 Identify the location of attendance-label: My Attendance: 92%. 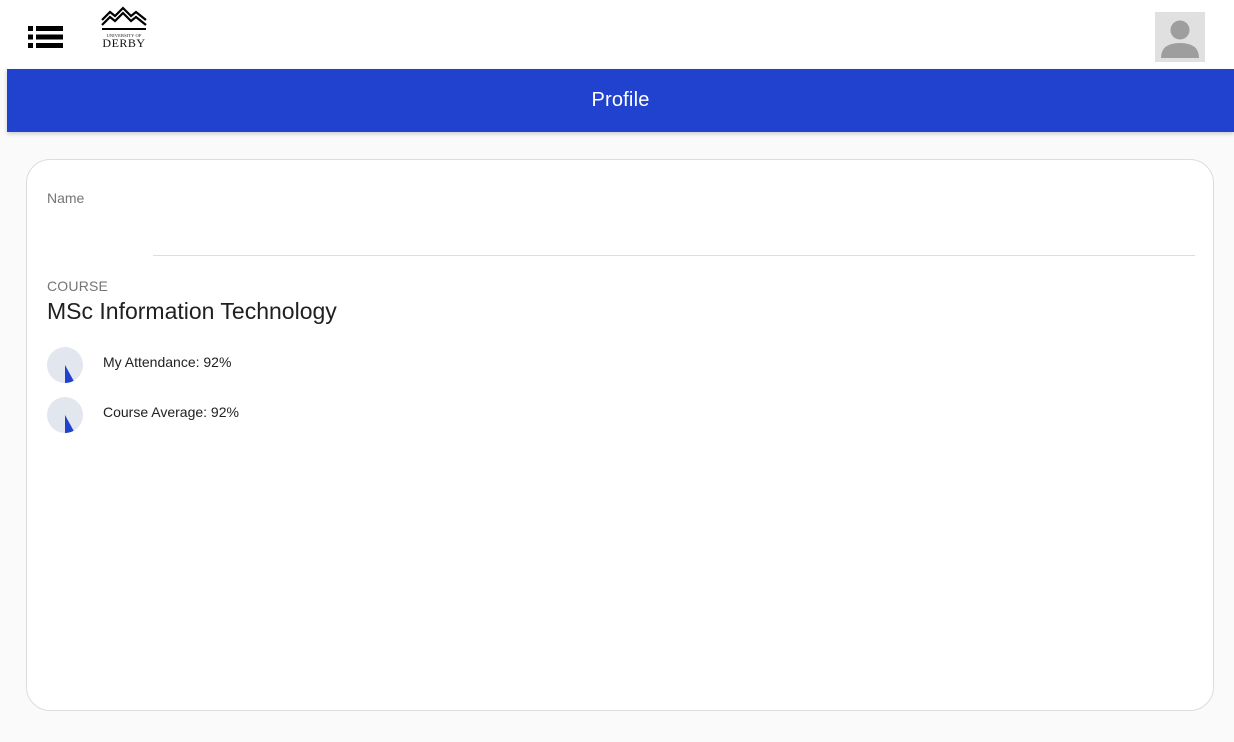
(167, 362).